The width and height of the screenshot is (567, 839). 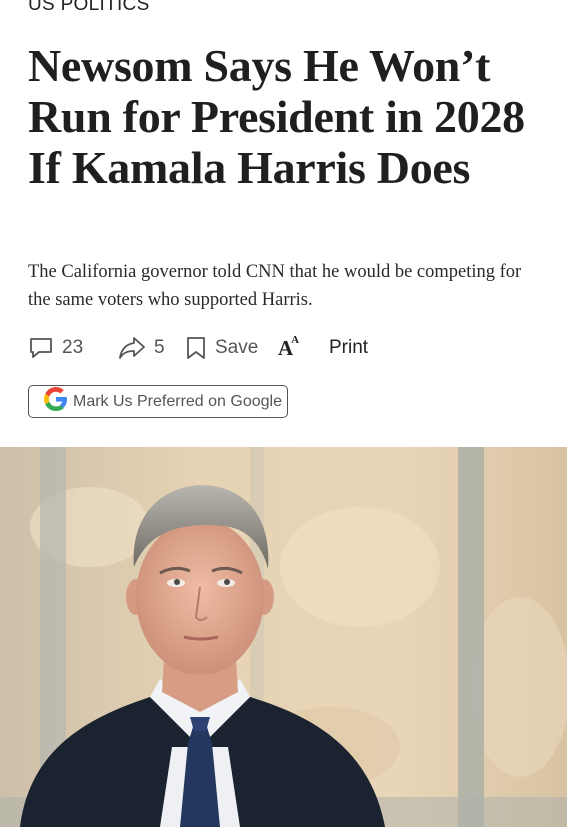 I want to click on text-size-icon: AA, so click(x=289, y=346).